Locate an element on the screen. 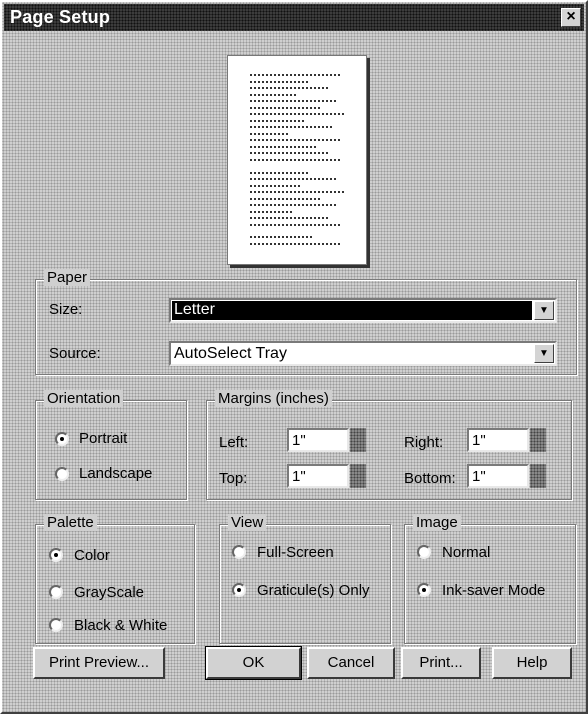 The image size is (588, 714). orientation-legend: Orientation is located at coordinates (84, 398).